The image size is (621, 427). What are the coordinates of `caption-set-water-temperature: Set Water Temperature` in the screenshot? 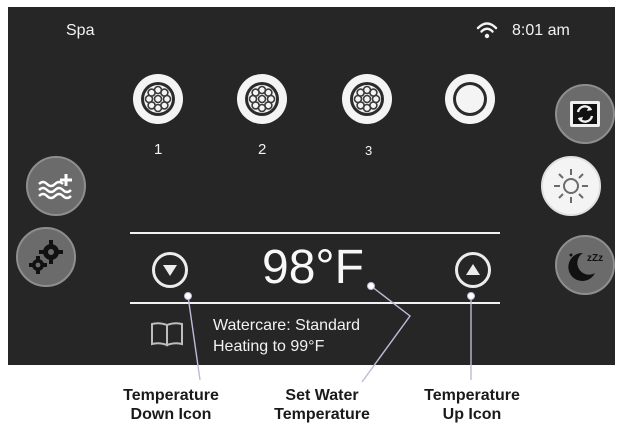 It's located at (322, 405).